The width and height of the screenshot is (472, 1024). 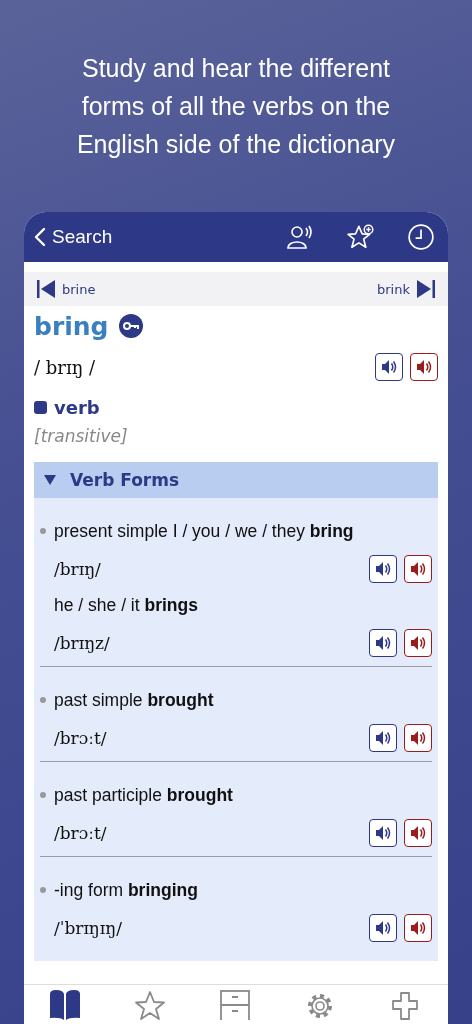 I want to click on clock-icon, so click(x=421, y=237).